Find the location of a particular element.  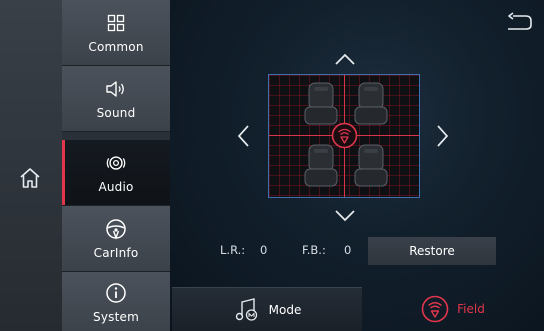

field-icon is located at coordinates (435, 309).